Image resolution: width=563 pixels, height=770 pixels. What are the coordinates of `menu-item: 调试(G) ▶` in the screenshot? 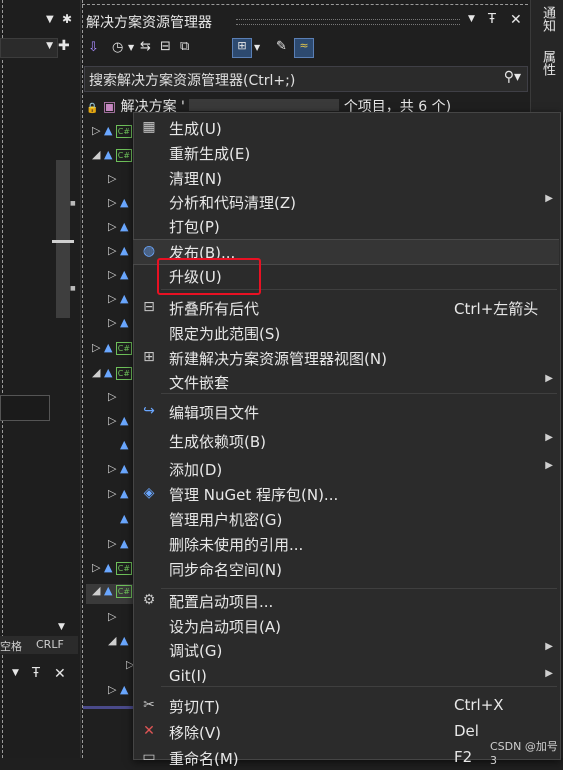 It's located at (346, 650).